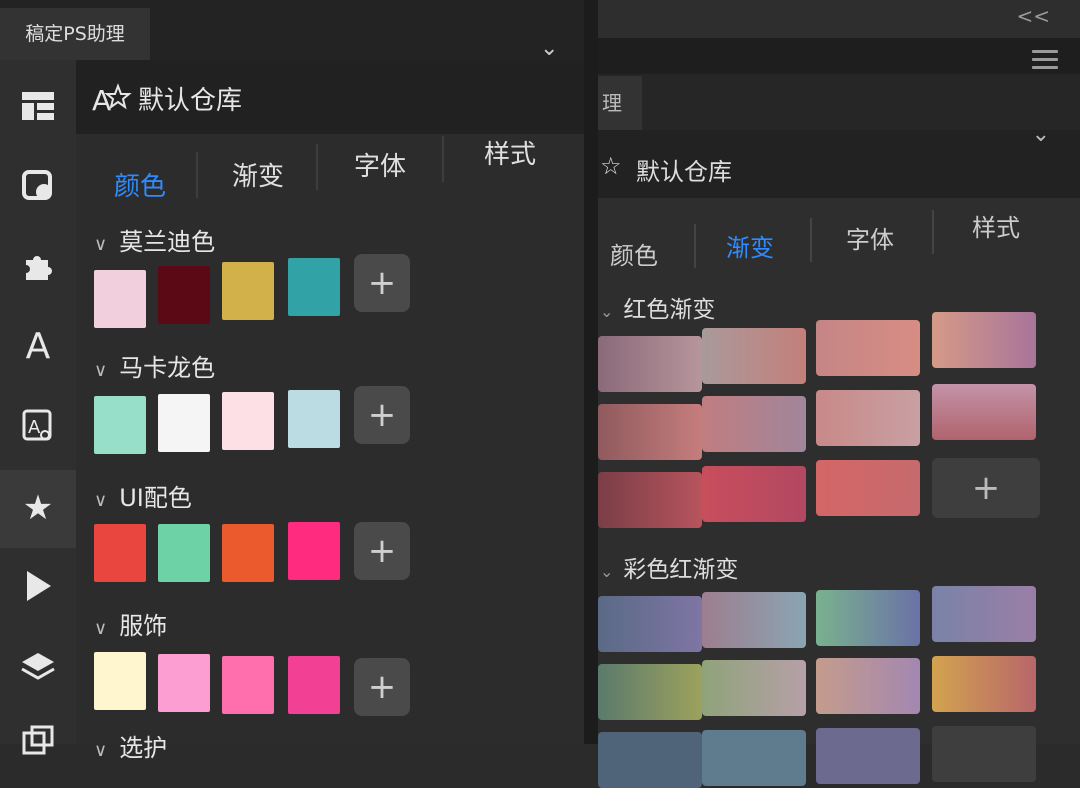  Describe the element at coordinates (330, 174) in the screenshot. I see `front-tabs: 颜色 渐变 字体 样式` at that location.